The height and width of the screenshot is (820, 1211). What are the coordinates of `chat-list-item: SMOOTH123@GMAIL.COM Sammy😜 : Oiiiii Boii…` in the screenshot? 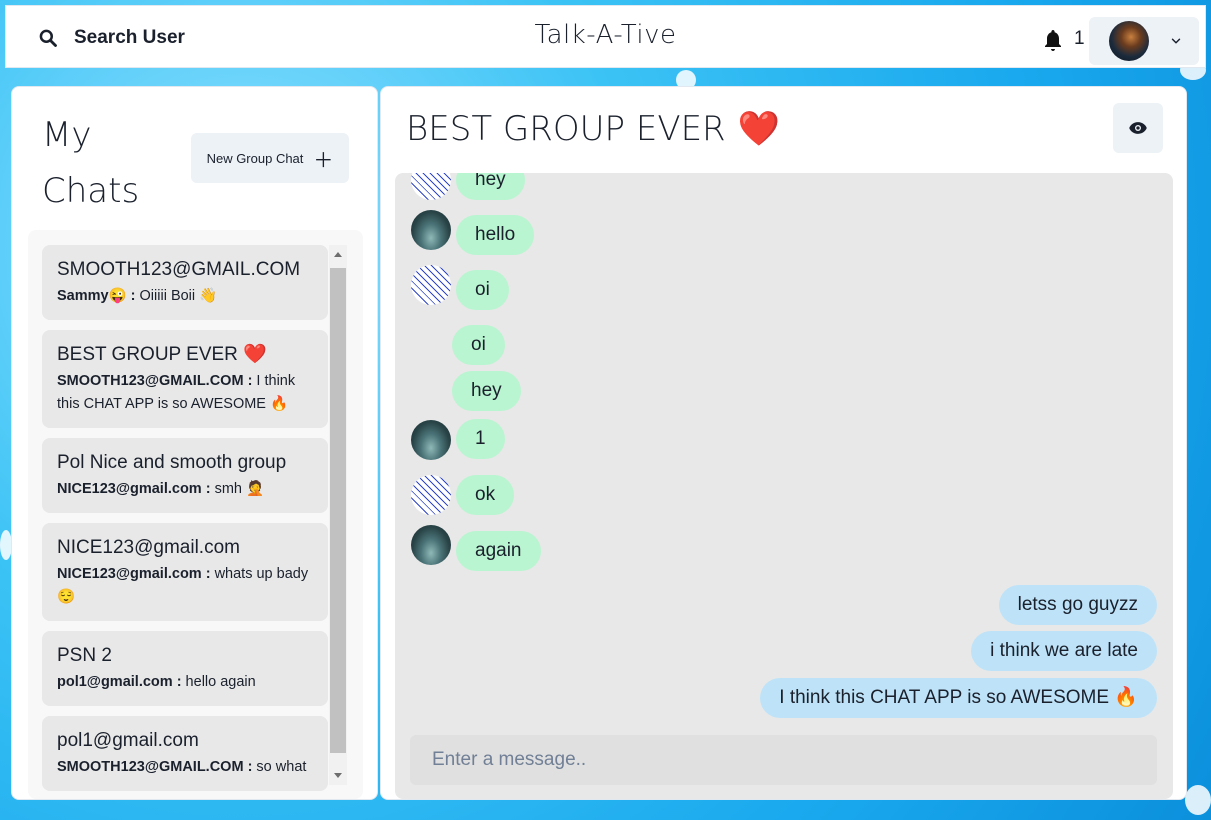 It's located at (185, 282).